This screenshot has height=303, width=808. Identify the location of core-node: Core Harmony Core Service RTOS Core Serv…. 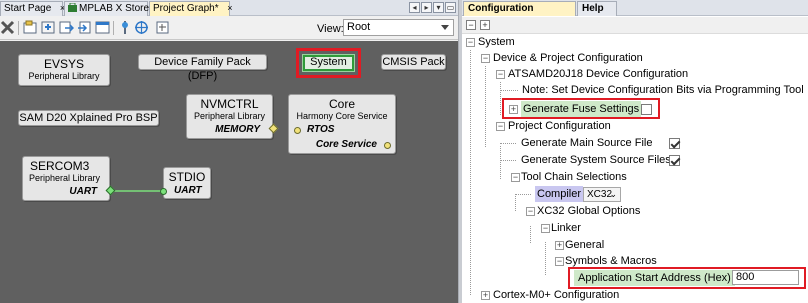
(342, 124).